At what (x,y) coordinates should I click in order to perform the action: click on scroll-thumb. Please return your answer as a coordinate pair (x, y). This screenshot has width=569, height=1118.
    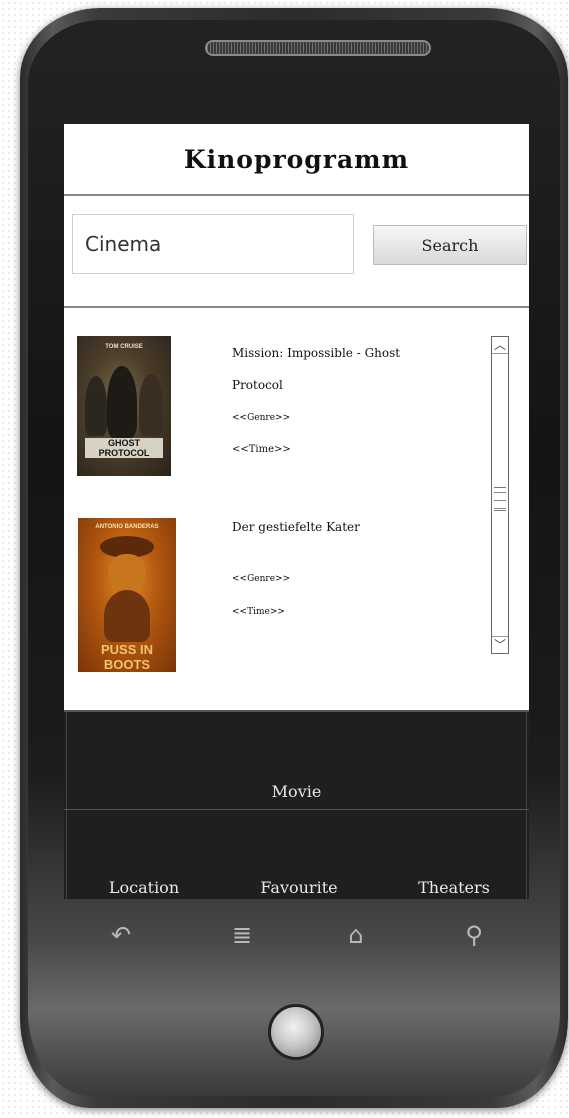
    Looking at the image, I should click on (500, 499).